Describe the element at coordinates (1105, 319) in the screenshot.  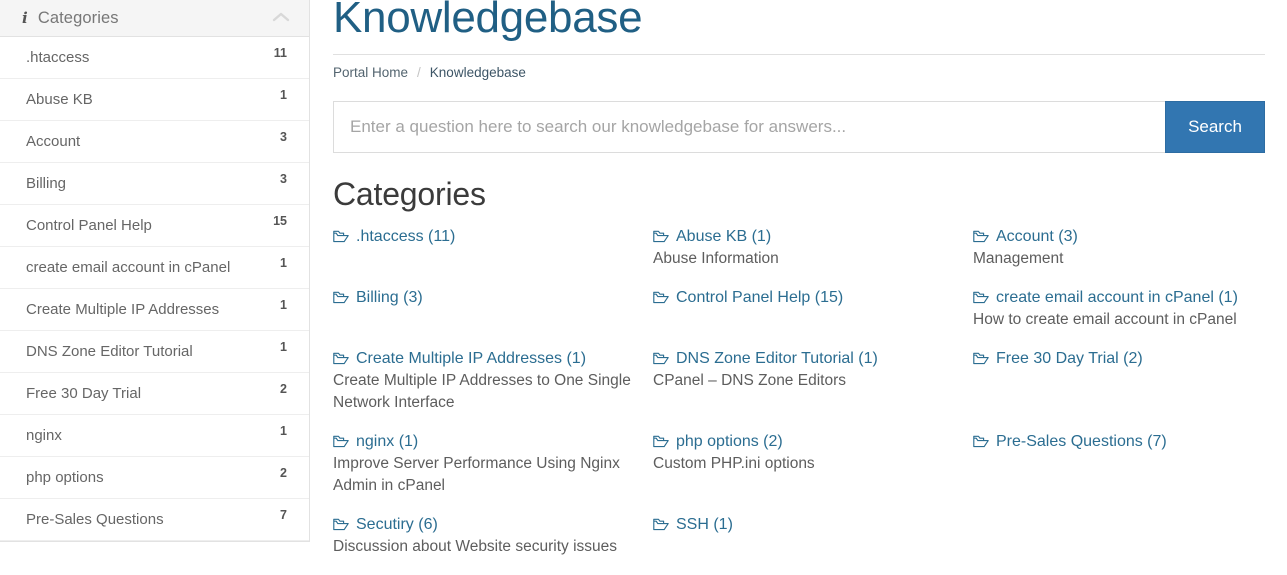
I see `category-description: How to create email account in cPanel` at that location.